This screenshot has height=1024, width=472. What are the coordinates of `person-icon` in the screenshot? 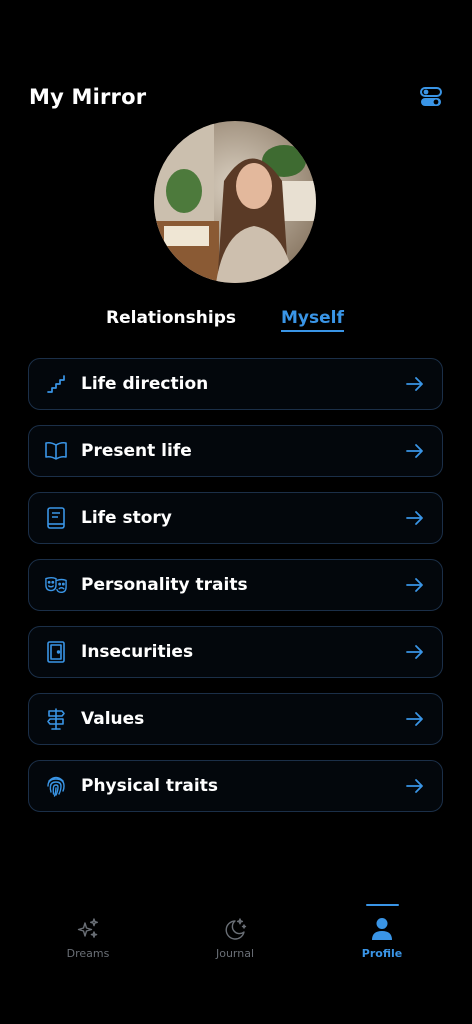 It's located at (382, 929).